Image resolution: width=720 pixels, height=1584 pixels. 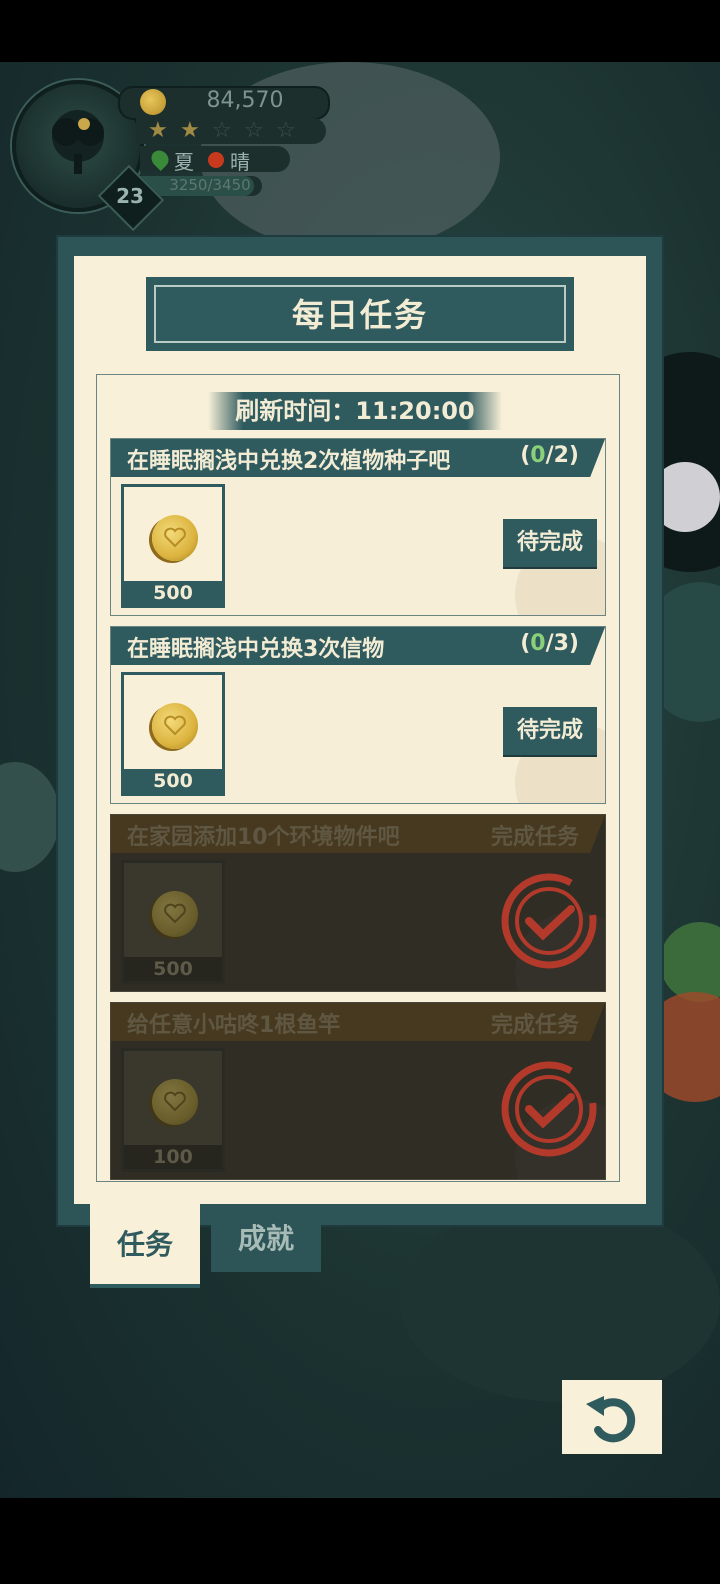 What do you see at coordinates (289, 461) in the screenshot?
I see `task-name: 在睡眠搁浅中兑换2次植物种子吧` at bounding box center [289, 461].